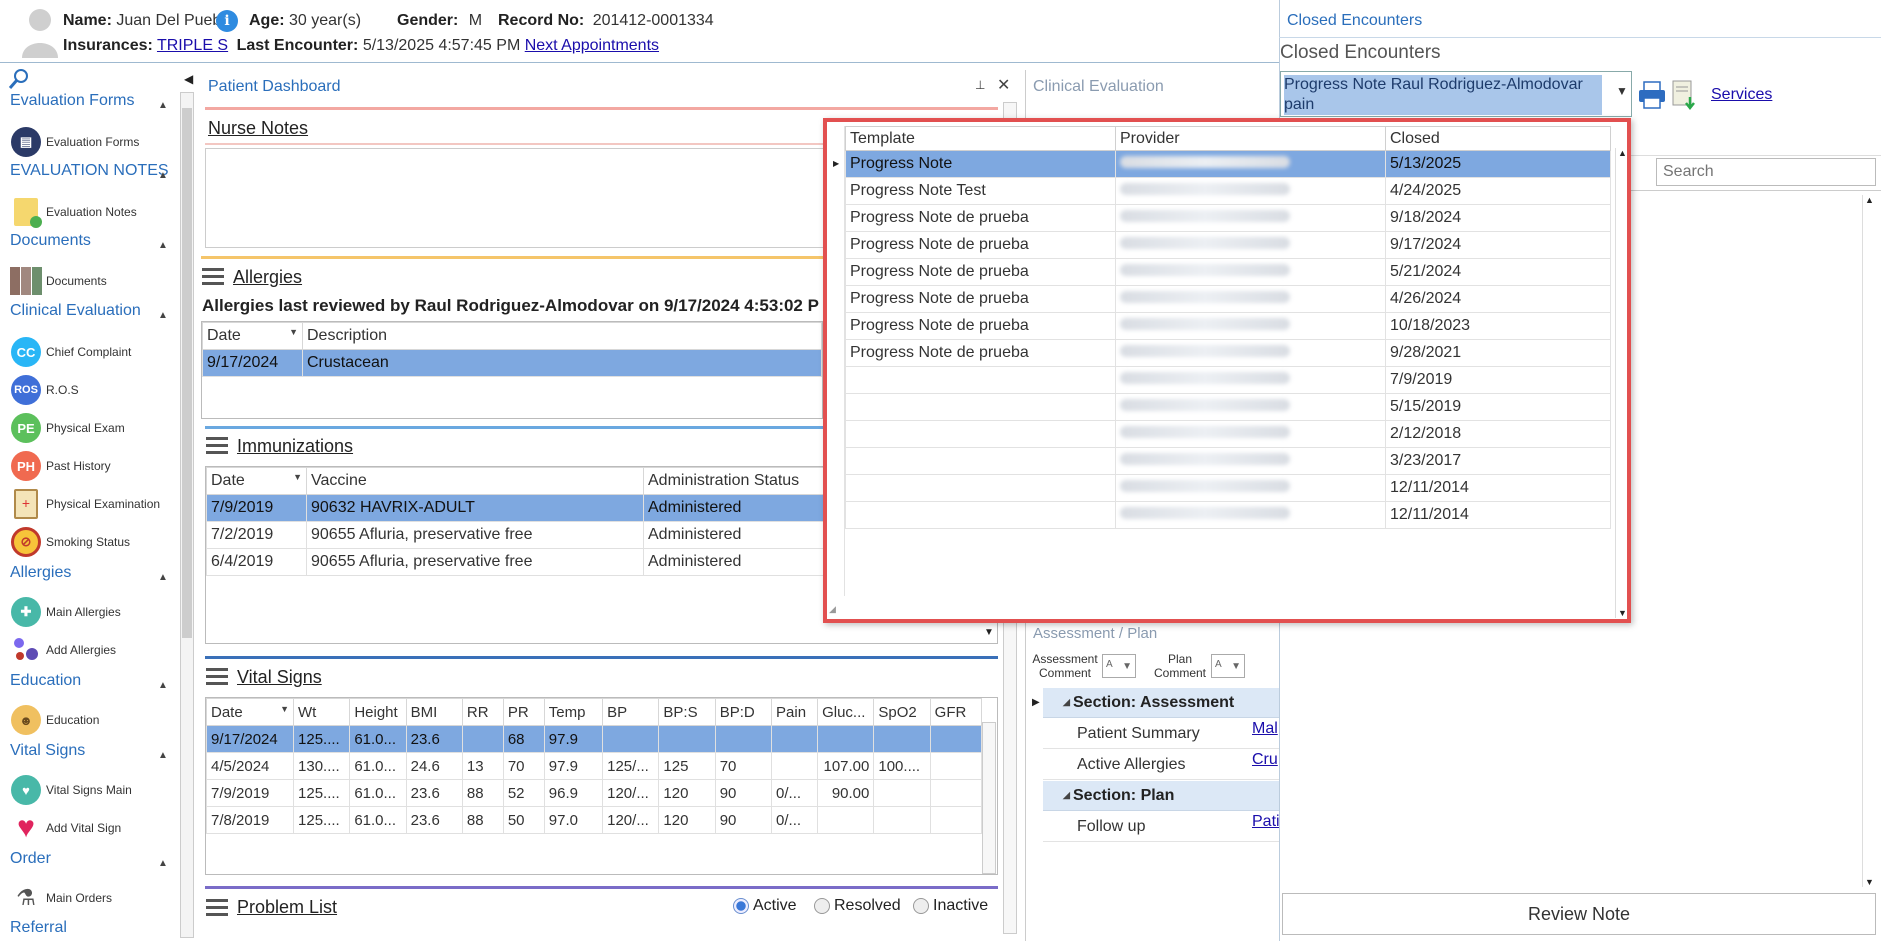 This screenshot has height=941, width=1881. Describe the element at coordinates (1652, 95) in the screenshot. I see `printer-icon` at that location.